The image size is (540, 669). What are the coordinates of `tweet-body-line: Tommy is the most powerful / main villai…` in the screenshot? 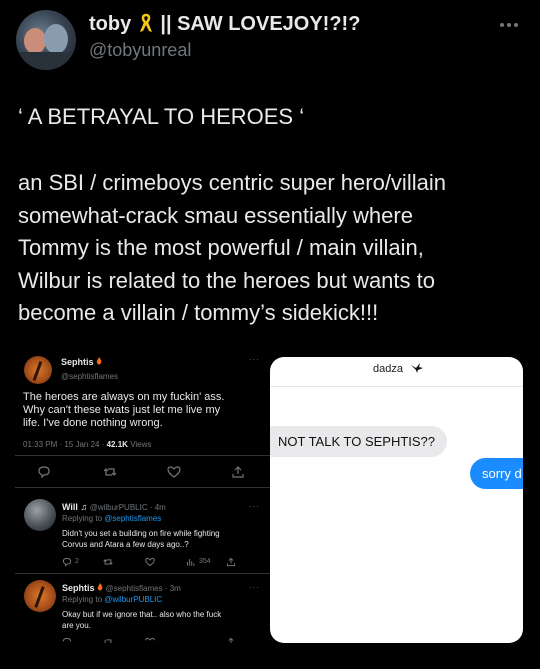 It's located at (221, 247).